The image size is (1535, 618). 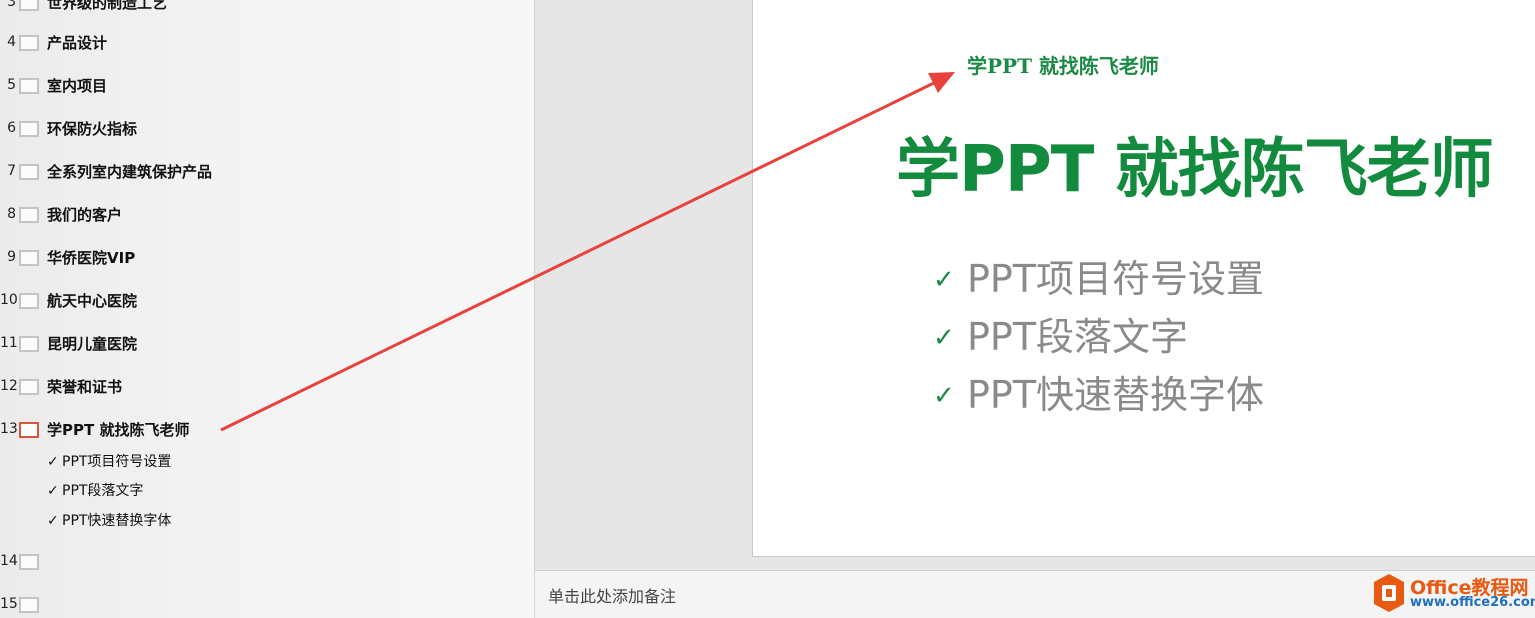 What do you see at coordinates (260, 43) in the screenshot?
I see `outline-slide-4: 4 产品设计` at bounding box center [260, 43].